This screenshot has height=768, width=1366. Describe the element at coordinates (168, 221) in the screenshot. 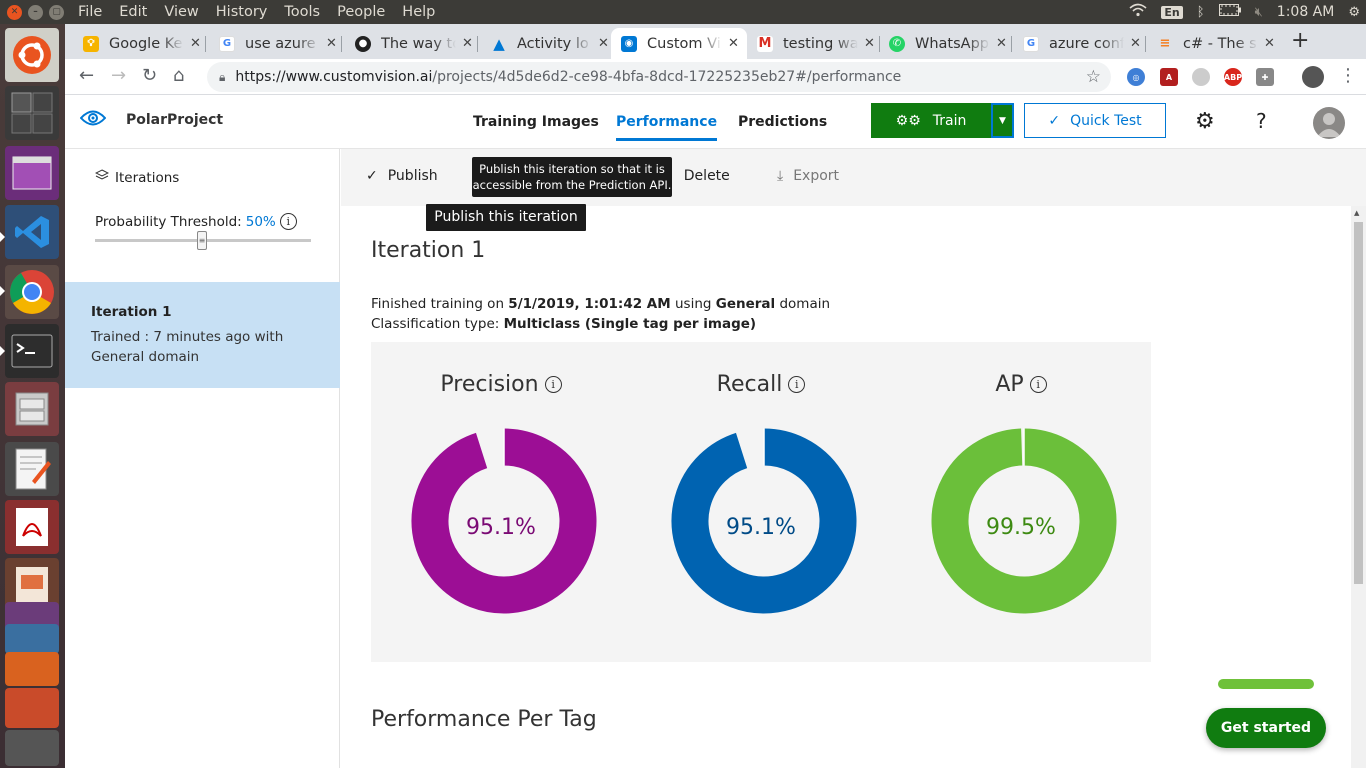

I see `threshold-label: Probability Threshold:` at that location.